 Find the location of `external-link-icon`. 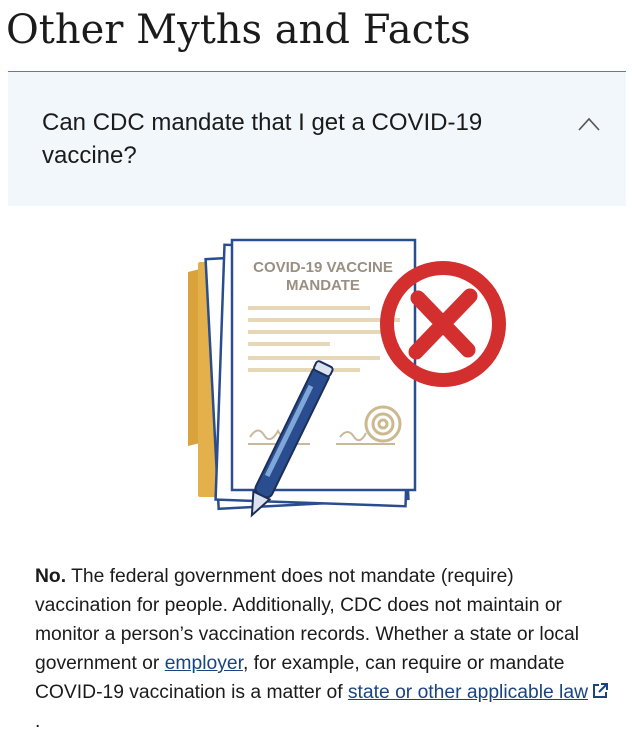

external-link-icon is located at coordinates (600, 690).